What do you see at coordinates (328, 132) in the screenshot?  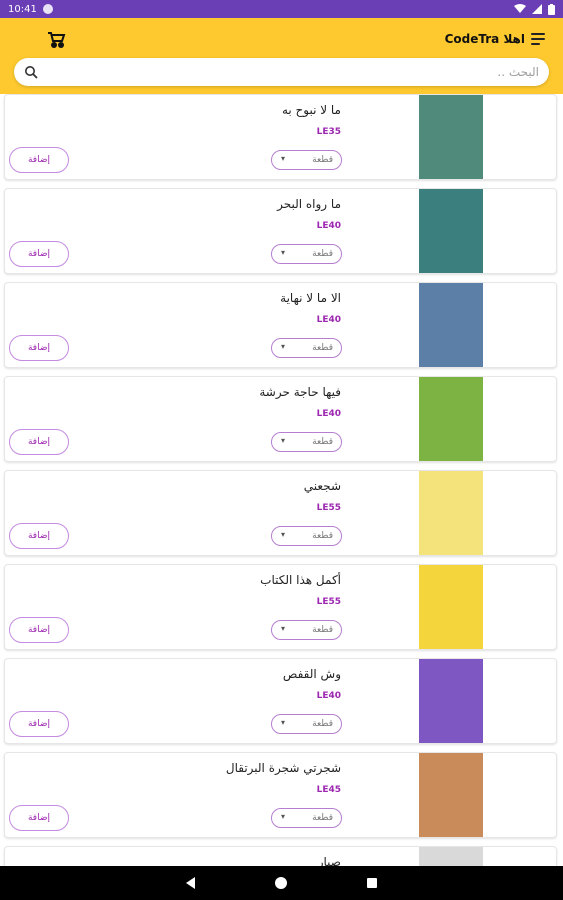 I see `product-price: LE35` at bounding box center [328, 132].